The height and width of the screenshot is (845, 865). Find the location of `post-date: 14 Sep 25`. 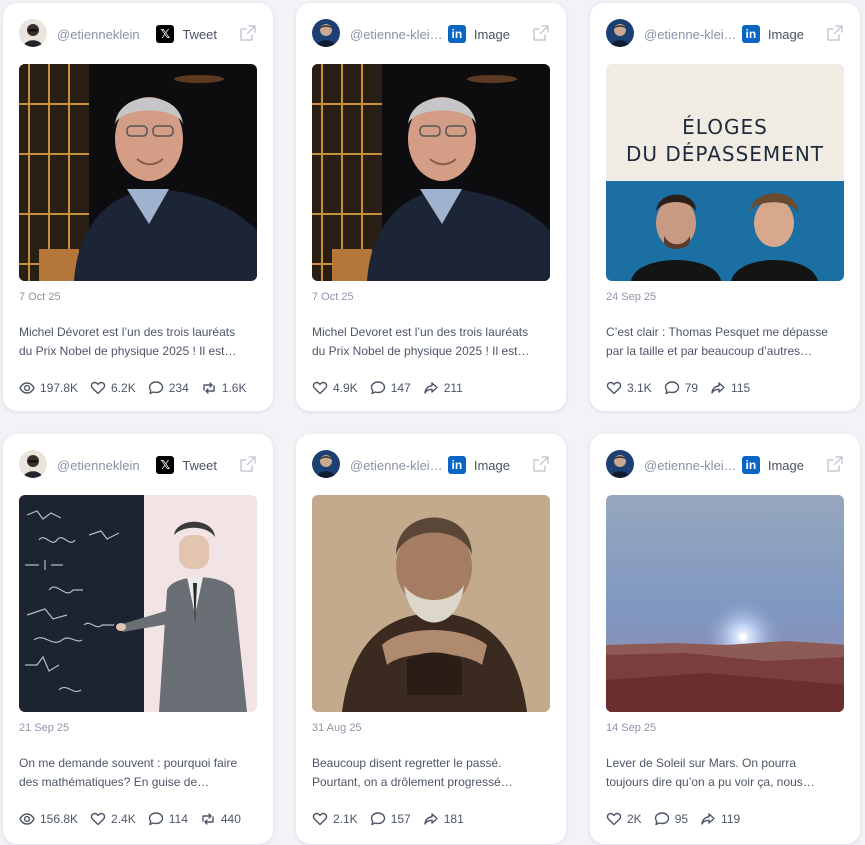

post-date: 14 Sep 25 is located at coordinates (631, 728).